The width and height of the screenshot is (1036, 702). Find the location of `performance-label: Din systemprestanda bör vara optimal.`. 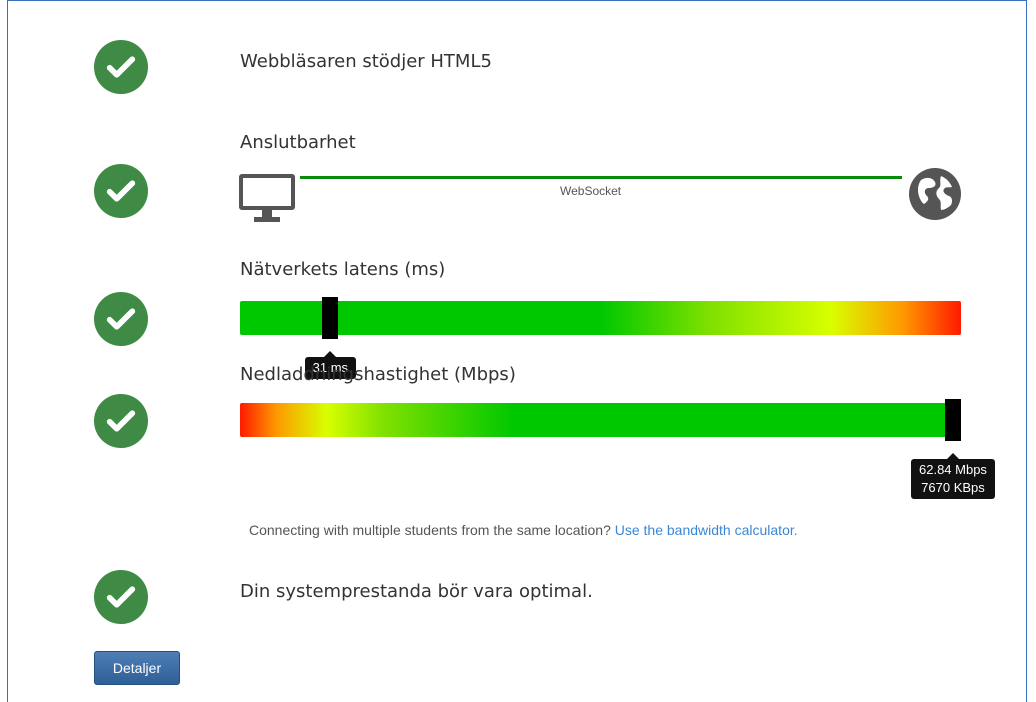

performance-label: Din systemprestanda bör vara optimal. is located at coordinates (416, 591).